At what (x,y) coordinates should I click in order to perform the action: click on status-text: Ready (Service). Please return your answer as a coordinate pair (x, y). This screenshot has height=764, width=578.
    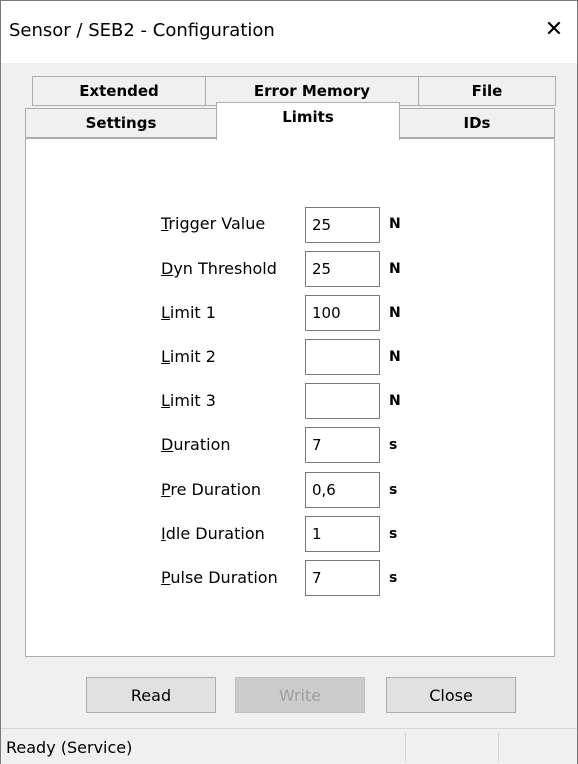
    Looking at the image, I should click on (69, 747).